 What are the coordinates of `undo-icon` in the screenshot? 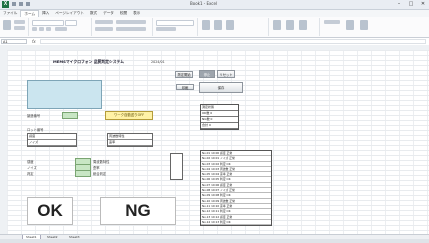 It's located at (21, 4).